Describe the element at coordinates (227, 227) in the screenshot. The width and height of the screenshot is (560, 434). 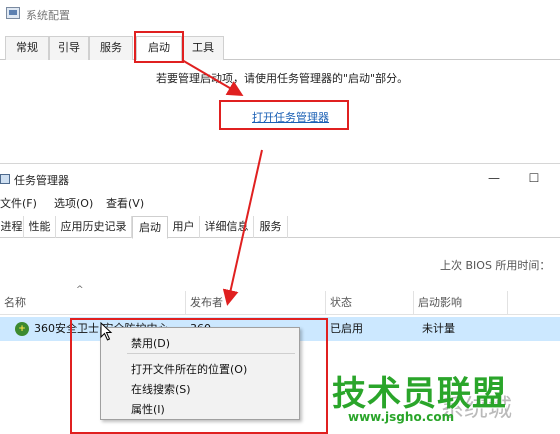
I see `tab-details: 详细信息` at that location.